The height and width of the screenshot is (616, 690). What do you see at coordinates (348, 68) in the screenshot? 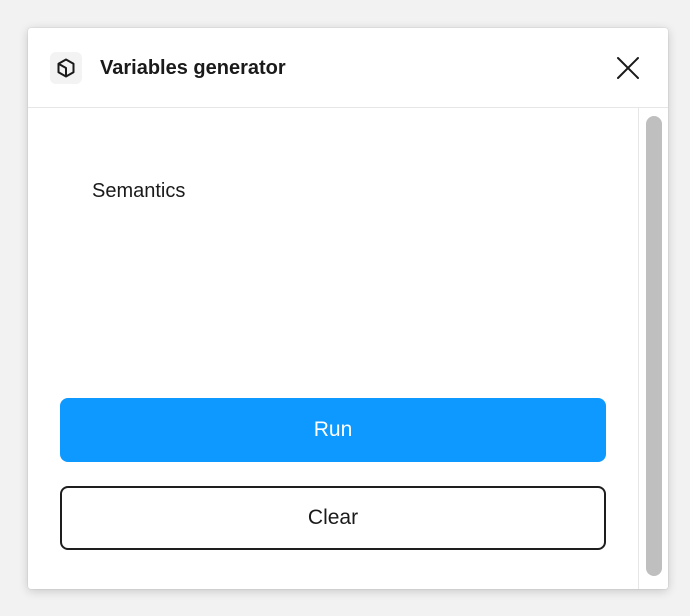
I see `title-bar: Variables generator` at bounding box center [348, 68].